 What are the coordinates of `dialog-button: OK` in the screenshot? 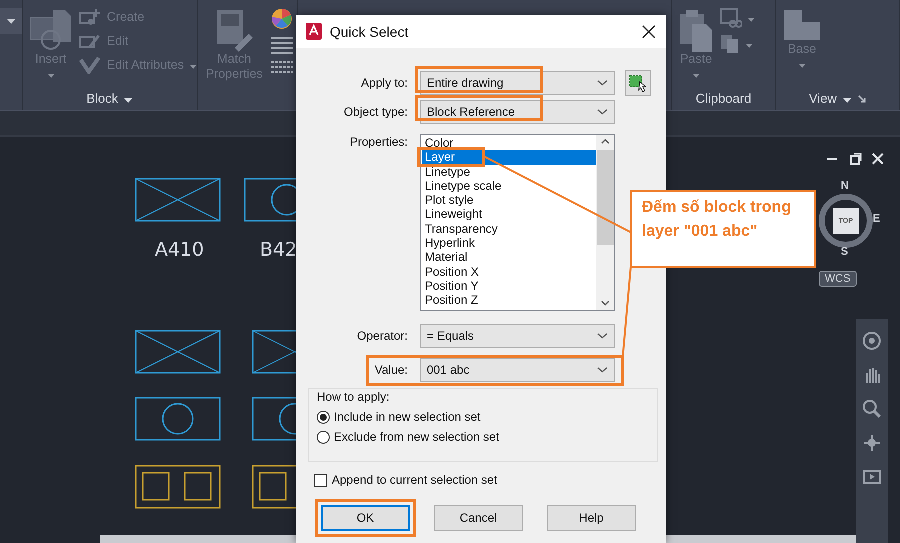 It's located at (365, 518).